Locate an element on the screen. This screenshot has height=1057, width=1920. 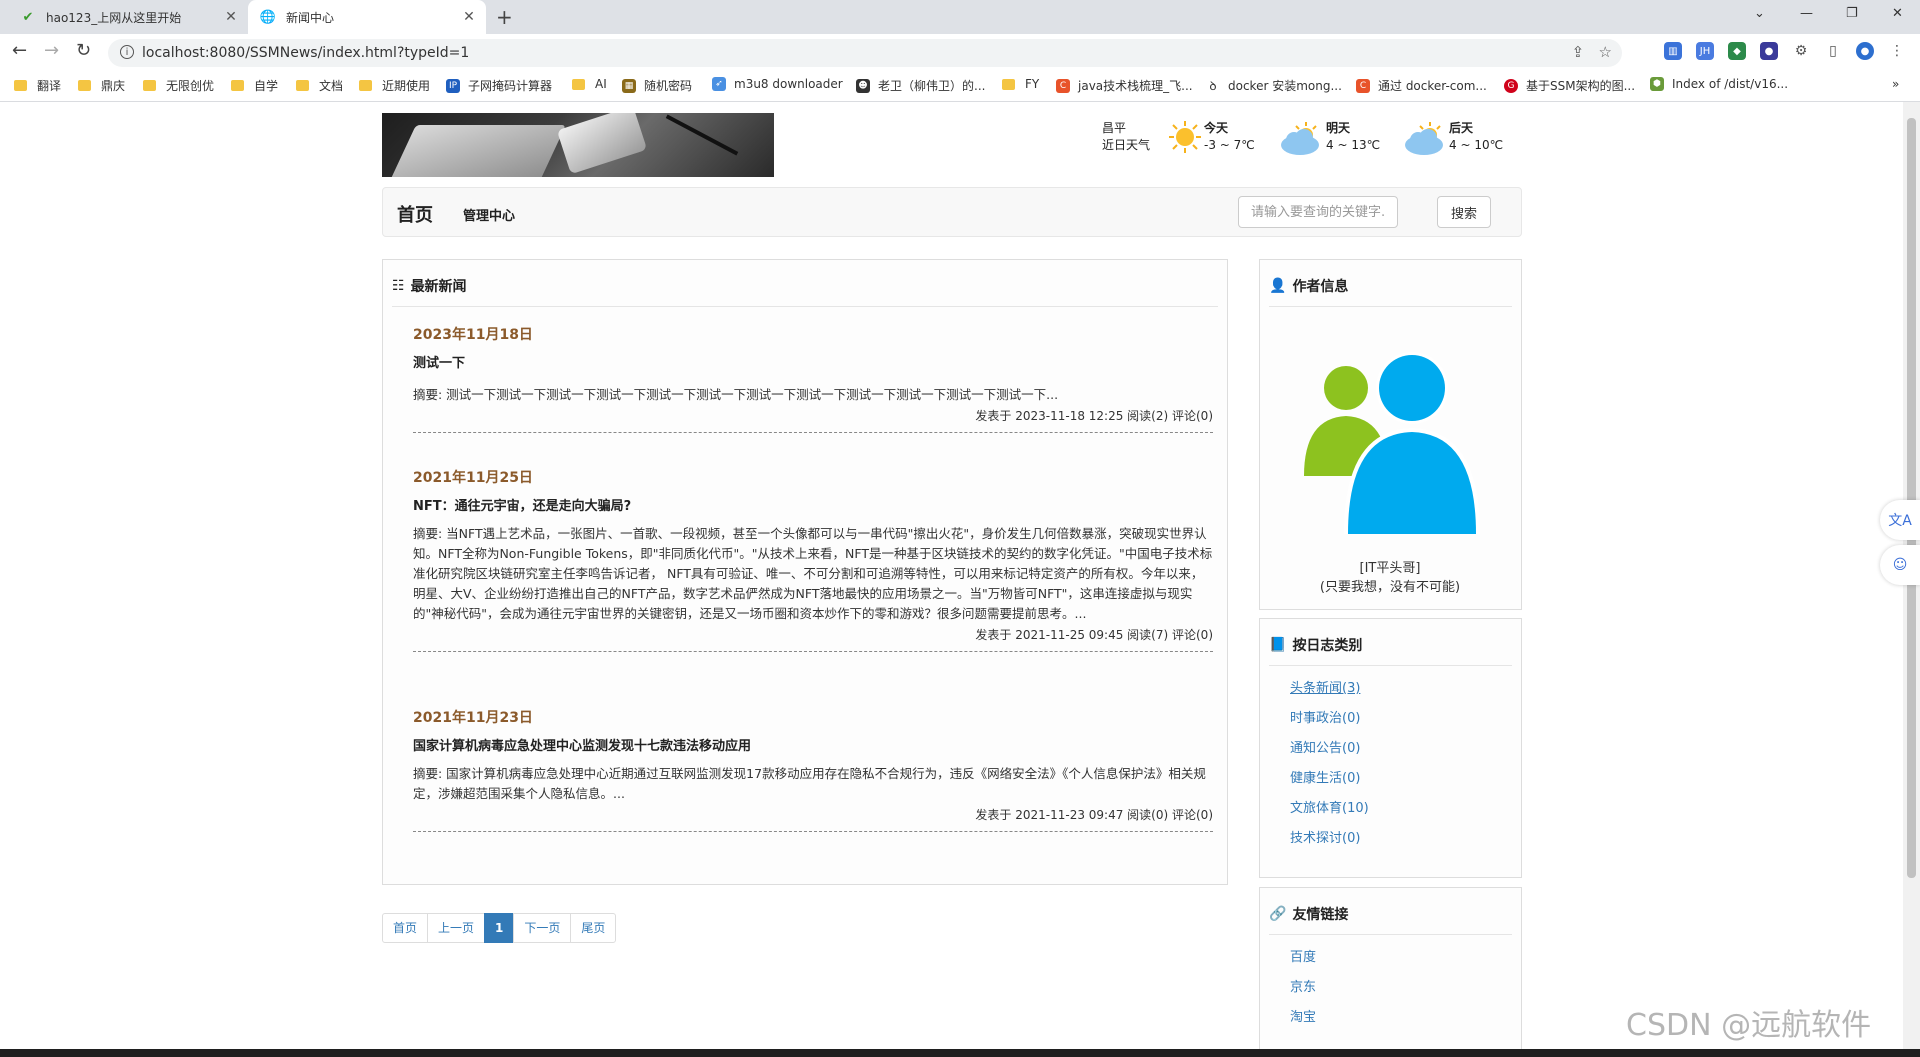
tab-news-center: 🌐 新闻中心 ✕ is located at coordinates (367, 17).